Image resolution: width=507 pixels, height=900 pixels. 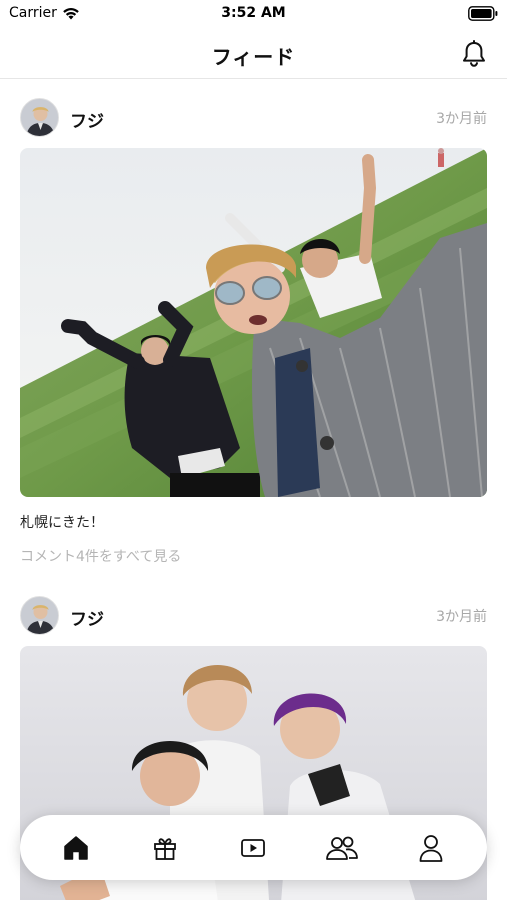 I want to click on profile-icon, so click(x=431, y=848).